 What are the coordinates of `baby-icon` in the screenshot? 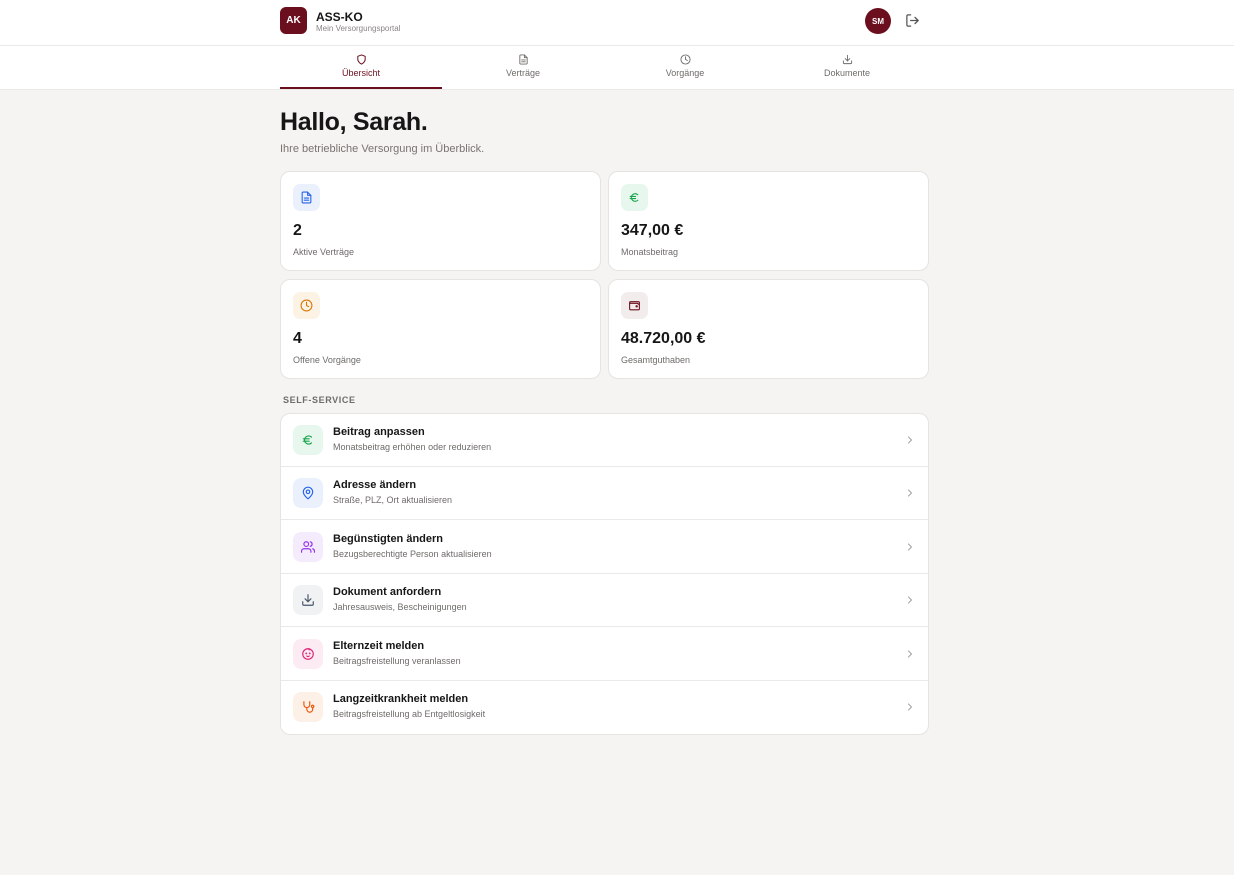 It's located at (308, 654).